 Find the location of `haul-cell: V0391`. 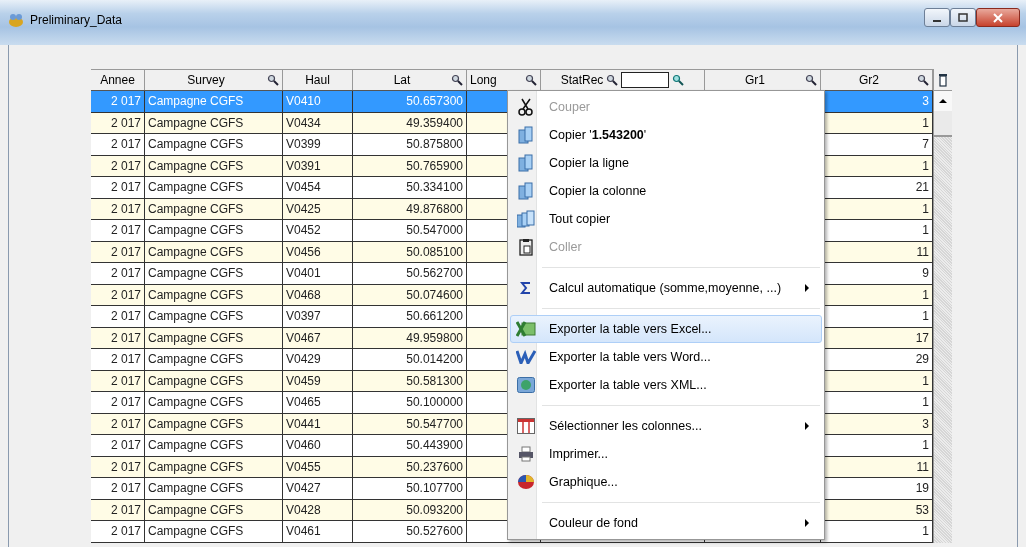

haul-cell: V0391 is located at coordinates (303, 165).